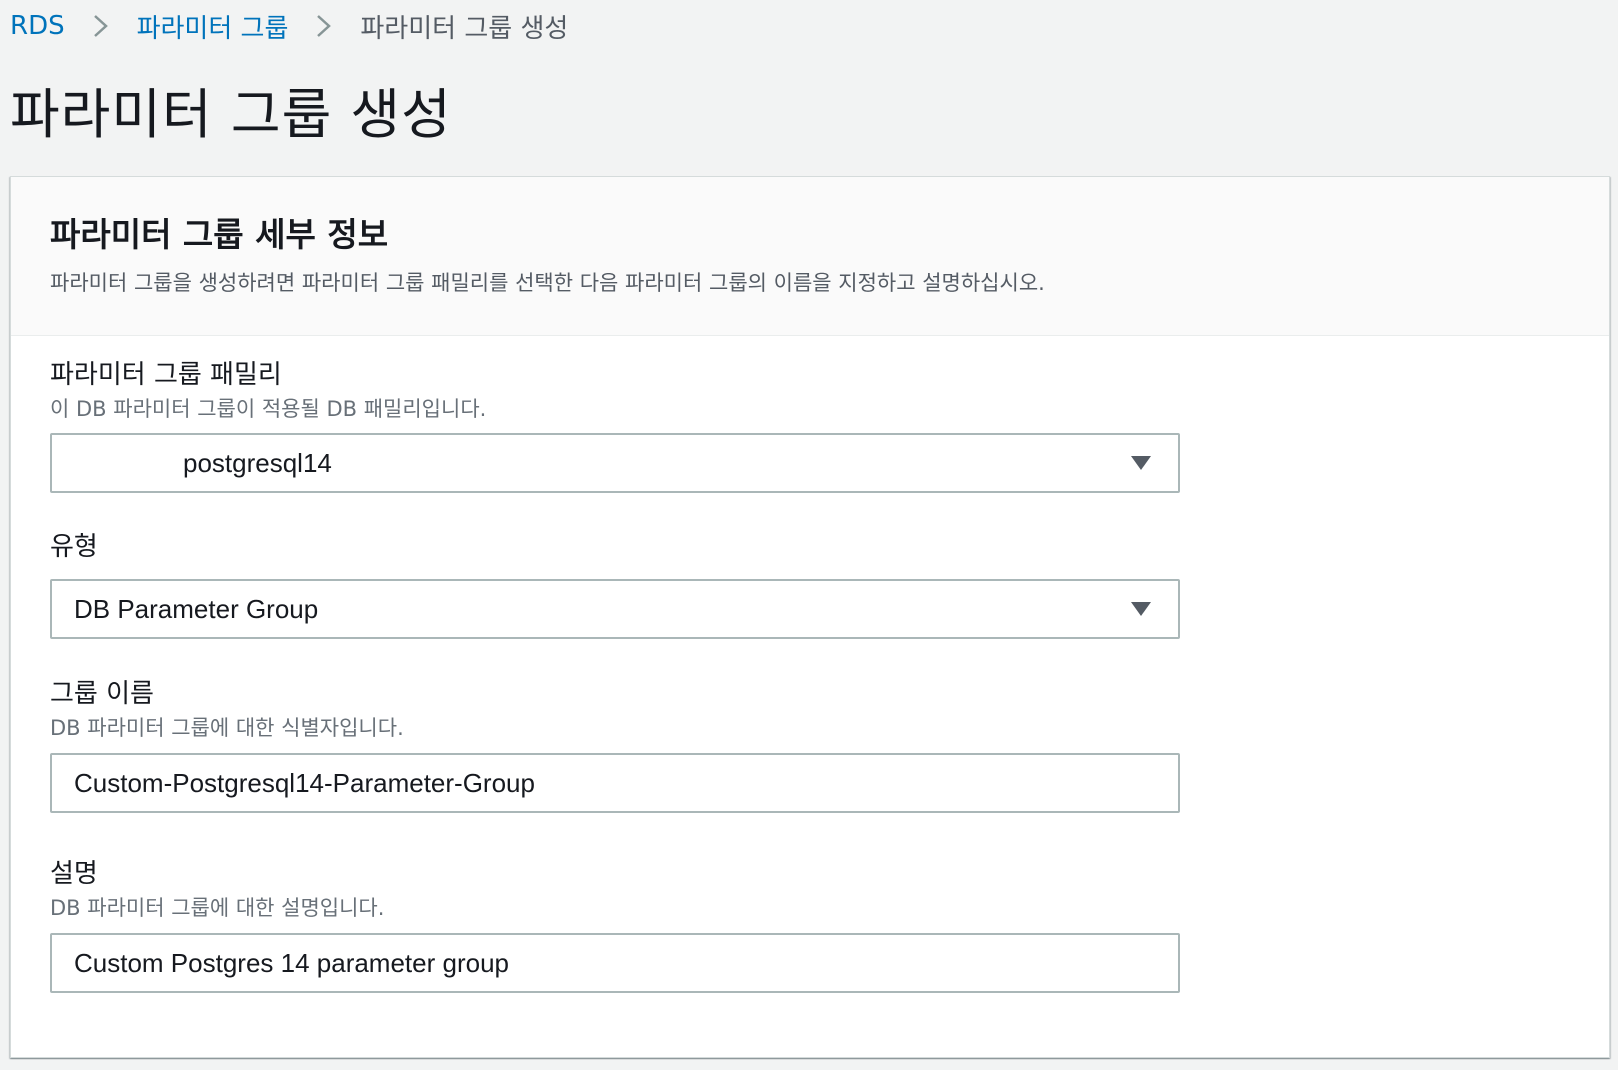  What do you see at coordinates (257, 462) in the screenshot?
I see `family-select-value: postgresql14` at bounding box center [257, 462].